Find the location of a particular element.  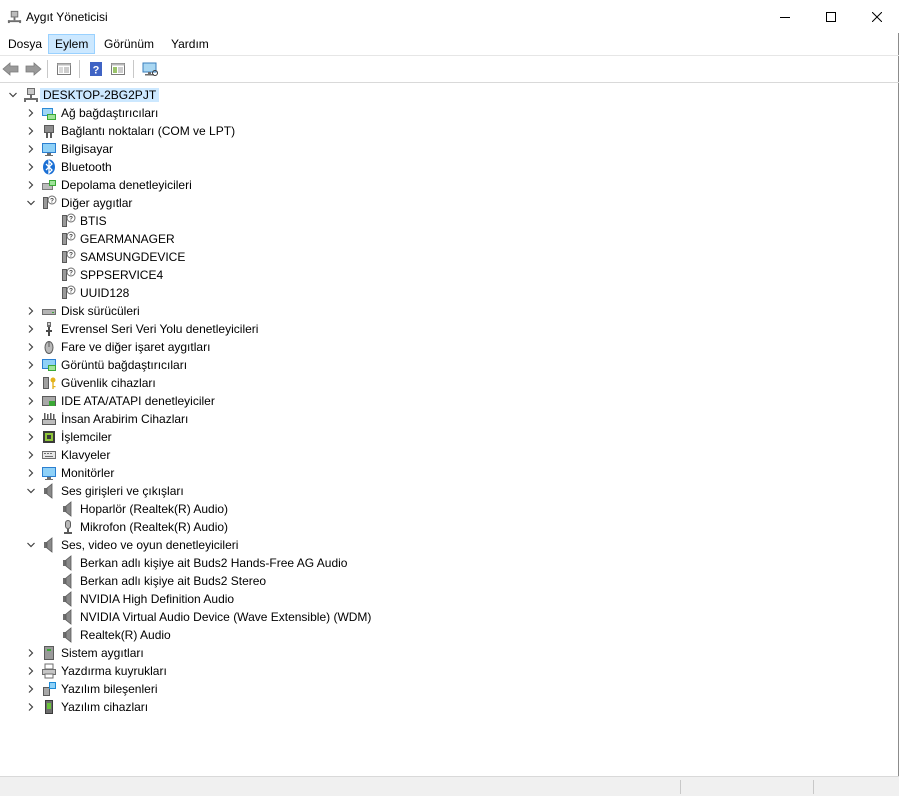

menu-dosya: Dosya is located at coordinates (25, 44).